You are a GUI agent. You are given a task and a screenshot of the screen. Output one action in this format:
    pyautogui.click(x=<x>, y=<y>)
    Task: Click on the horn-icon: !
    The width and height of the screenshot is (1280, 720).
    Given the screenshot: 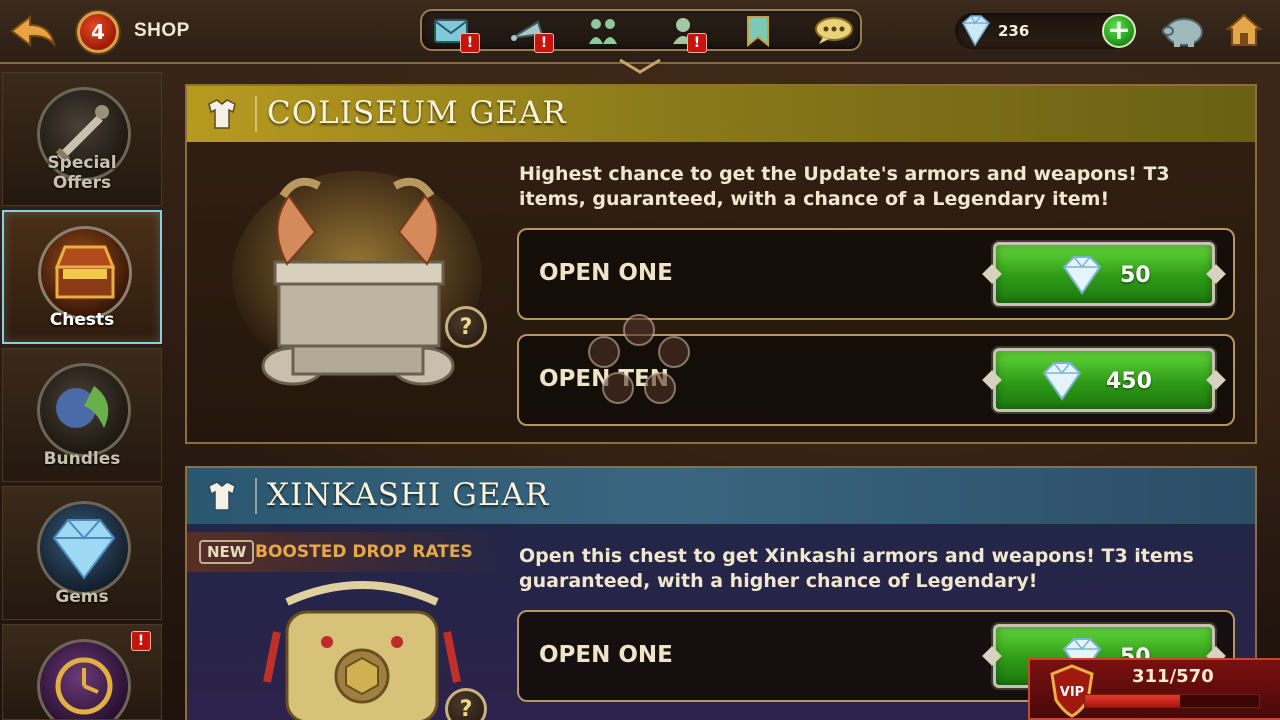 What is the action you would take?
    pyautogui.click(x=528, y=32)
    